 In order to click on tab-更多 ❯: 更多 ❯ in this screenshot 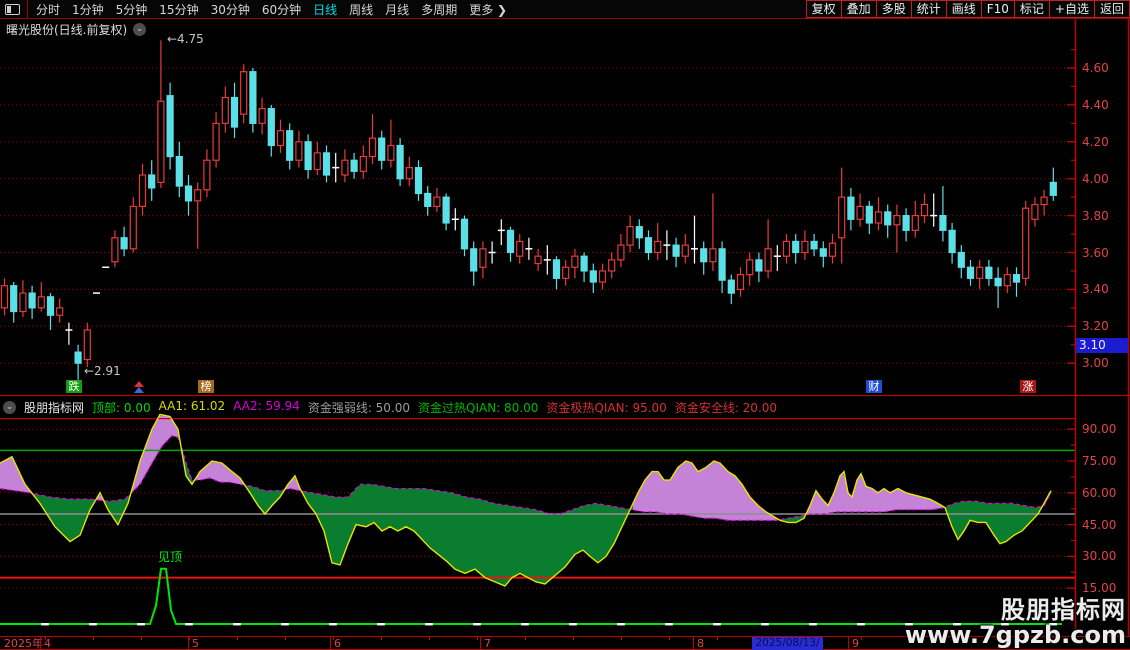, I will do `click(488, 9)`.